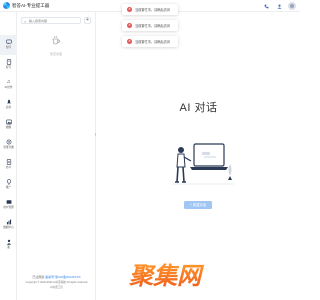 The image size is (320, 300). I want to click on rail-item-write: 智写, so click(8, 65).